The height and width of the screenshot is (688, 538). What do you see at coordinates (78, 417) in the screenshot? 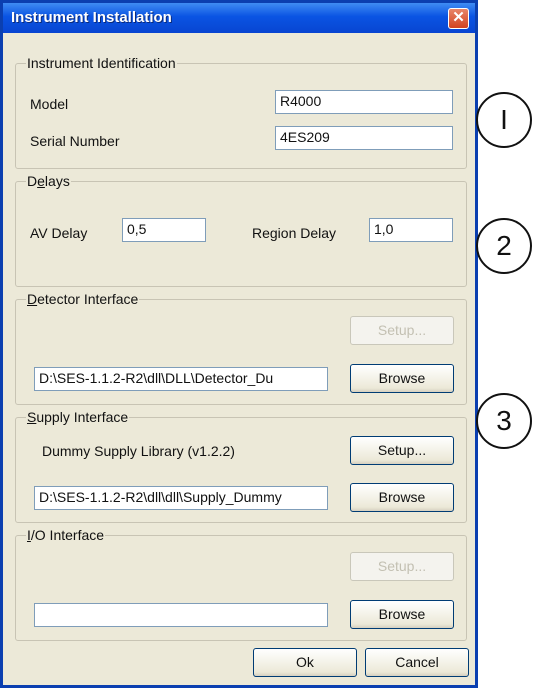
I see `supply-interface-label: Supply Interface` at bounding box center [78, 417].